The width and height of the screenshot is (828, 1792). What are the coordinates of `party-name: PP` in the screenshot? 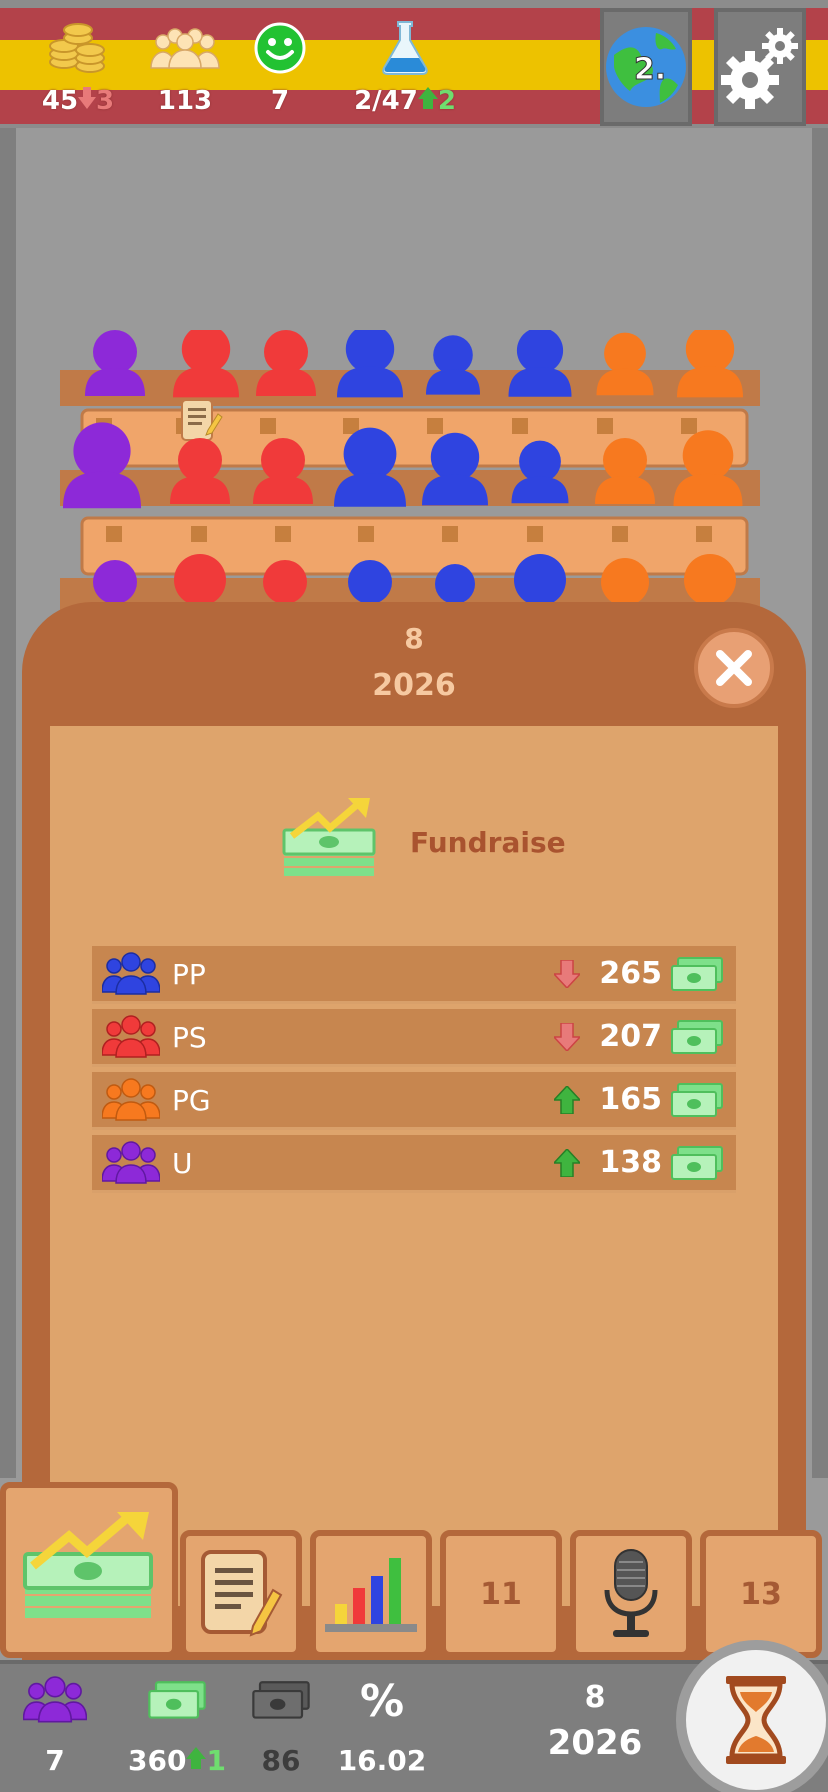 It's located at (189, 974).